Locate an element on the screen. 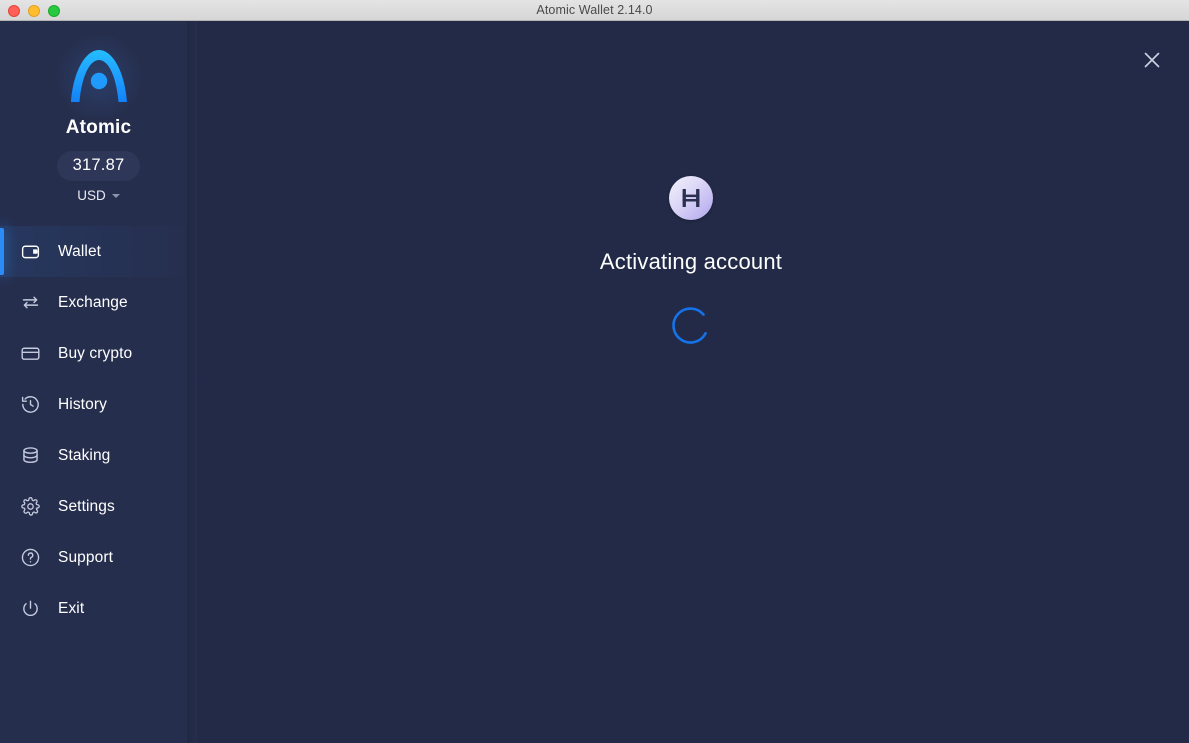  status-title: Activating account is located at coordinates (691, 261).